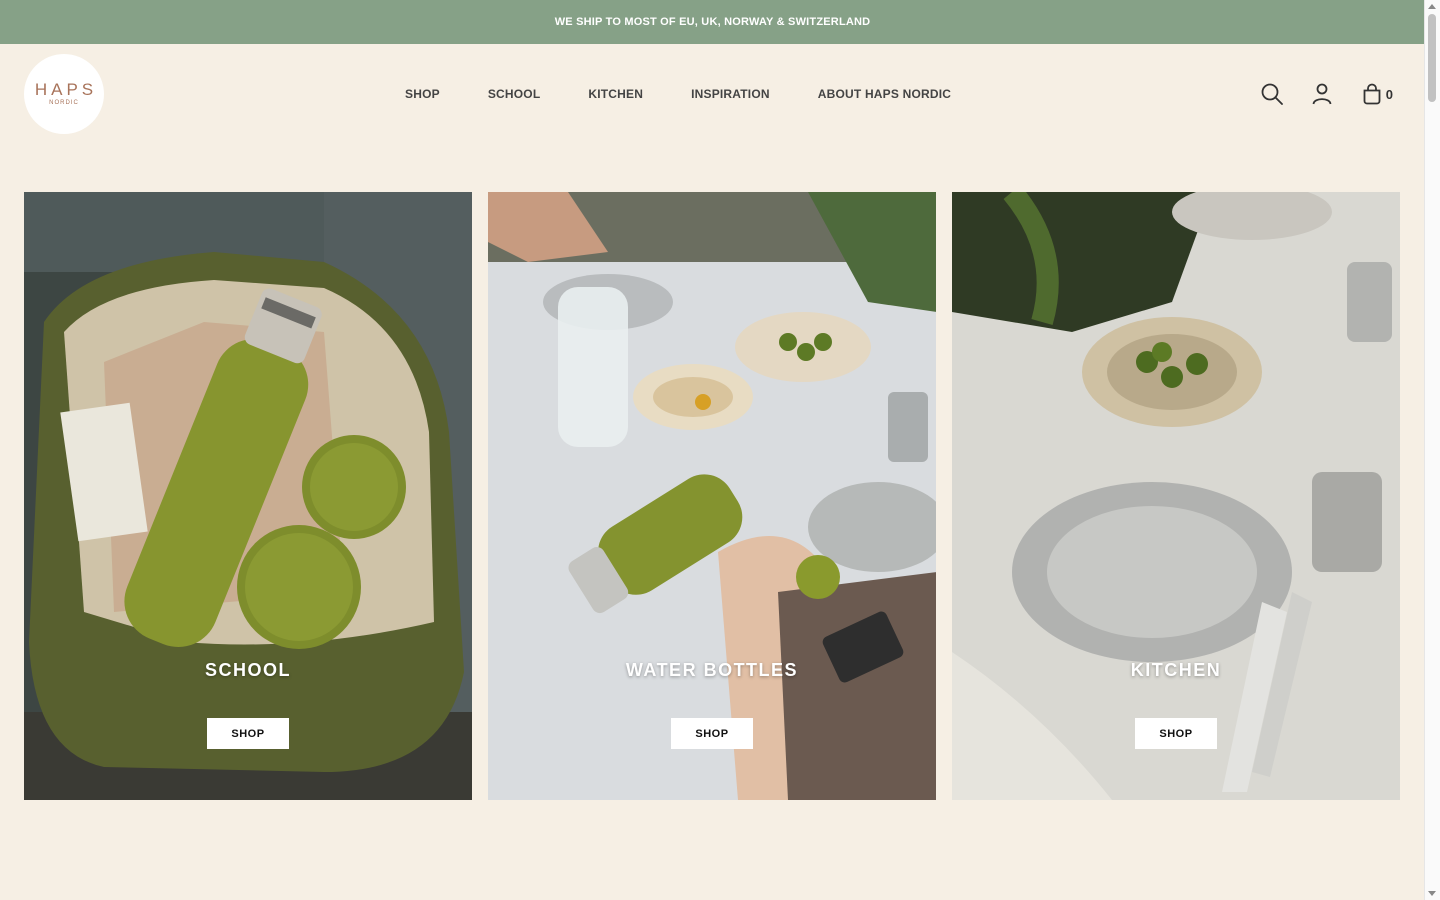  Describe the element at coordinates (712, 733) in the screenshot. I see `shop-water-bottles-button: SHOP` at that location.